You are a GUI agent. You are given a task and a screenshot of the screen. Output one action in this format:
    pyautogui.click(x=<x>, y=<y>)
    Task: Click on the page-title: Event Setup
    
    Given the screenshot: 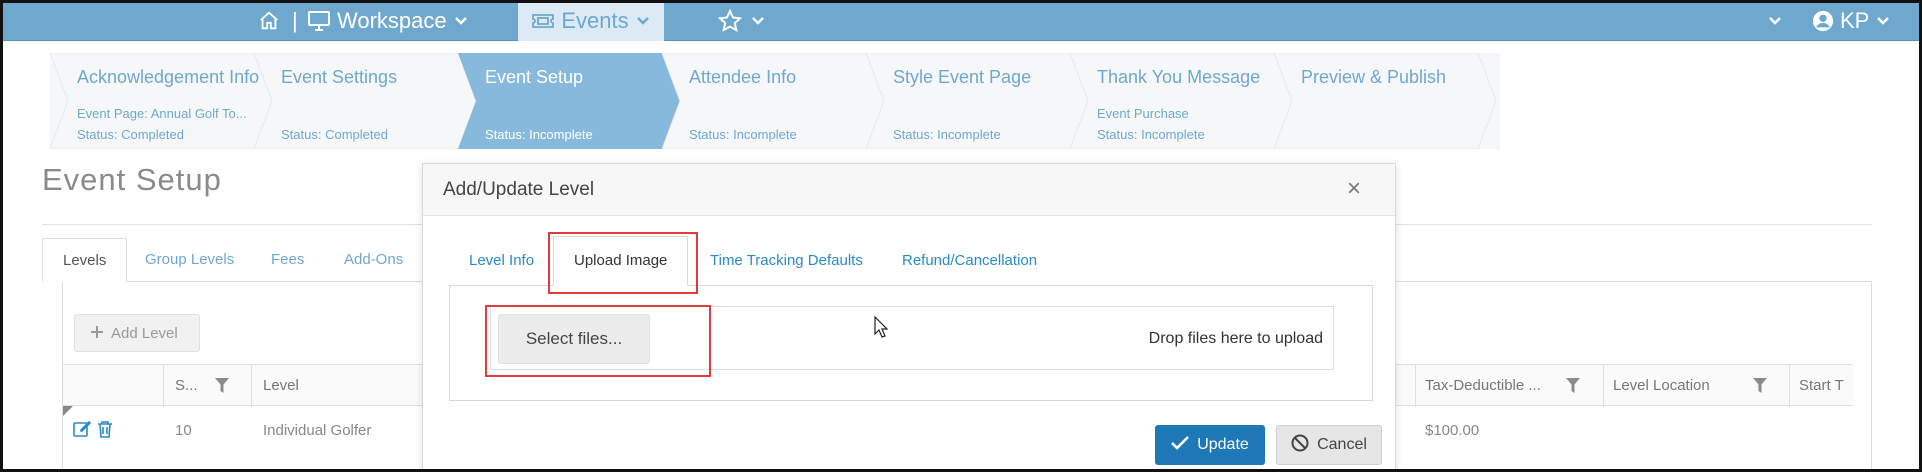 What is the action you would take?
    pyautogui.click(x=132, y=179)
    